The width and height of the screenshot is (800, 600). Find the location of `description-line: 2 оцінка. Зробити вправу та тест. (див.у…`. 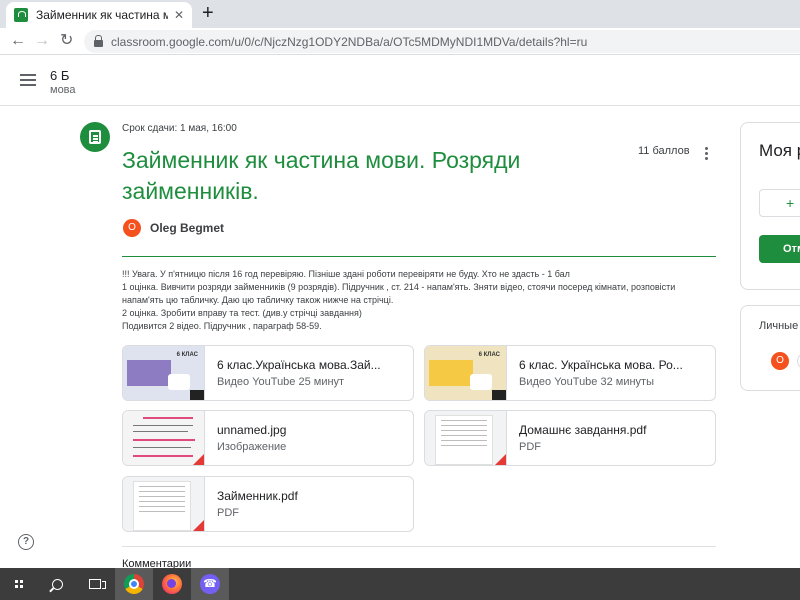

description-line: 2 оцінка. Зробити вправу та тест. (див.у… is located at coordinates (242, 313).